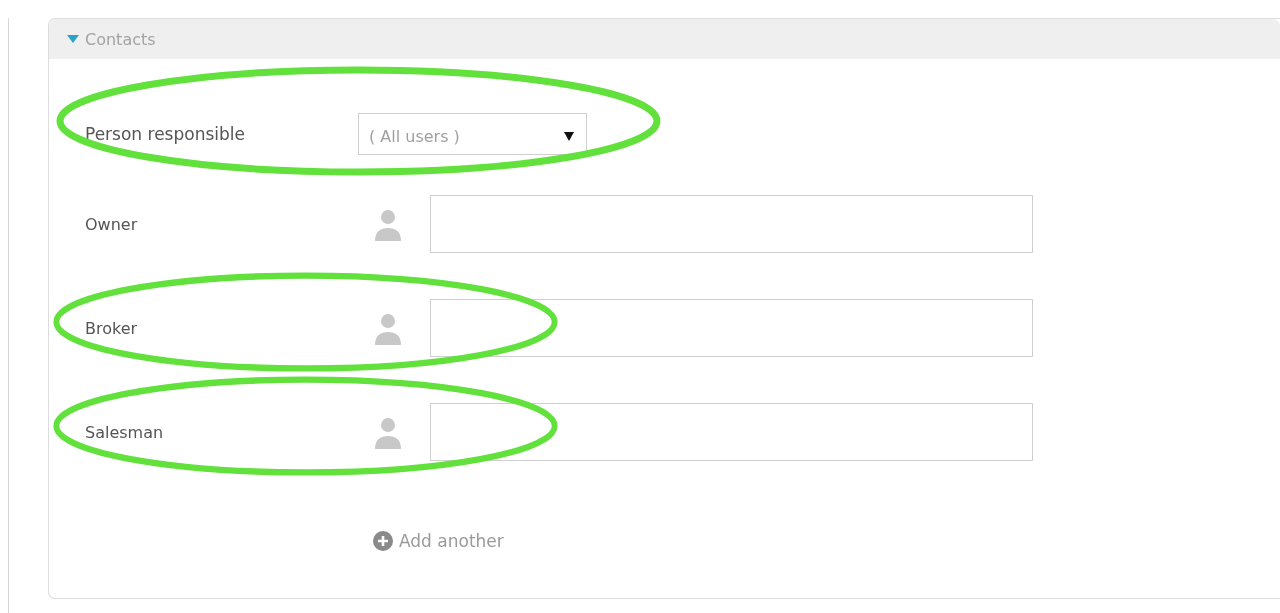  Describe the element at coordinates (125, 432) in the screenshot. I see `field-label: Salesman` at that location.